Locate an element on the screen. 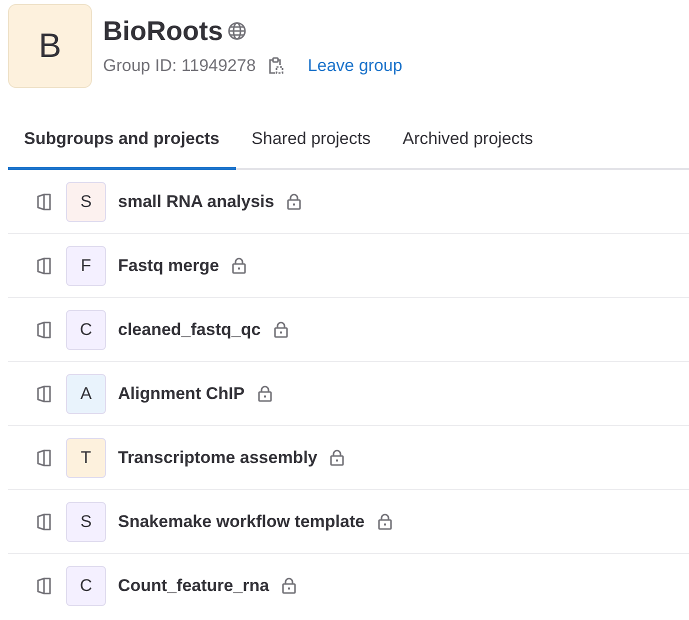  project-name: small RNA analysis is located at coordinates (196, 202).